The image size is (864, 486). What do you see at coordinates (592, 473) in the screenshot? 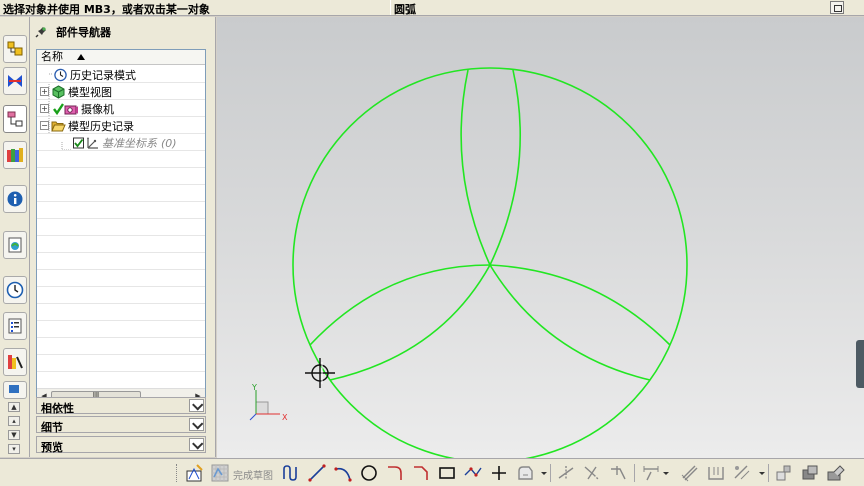
I see `quick-extend-button` at bounding box center [592, 473].